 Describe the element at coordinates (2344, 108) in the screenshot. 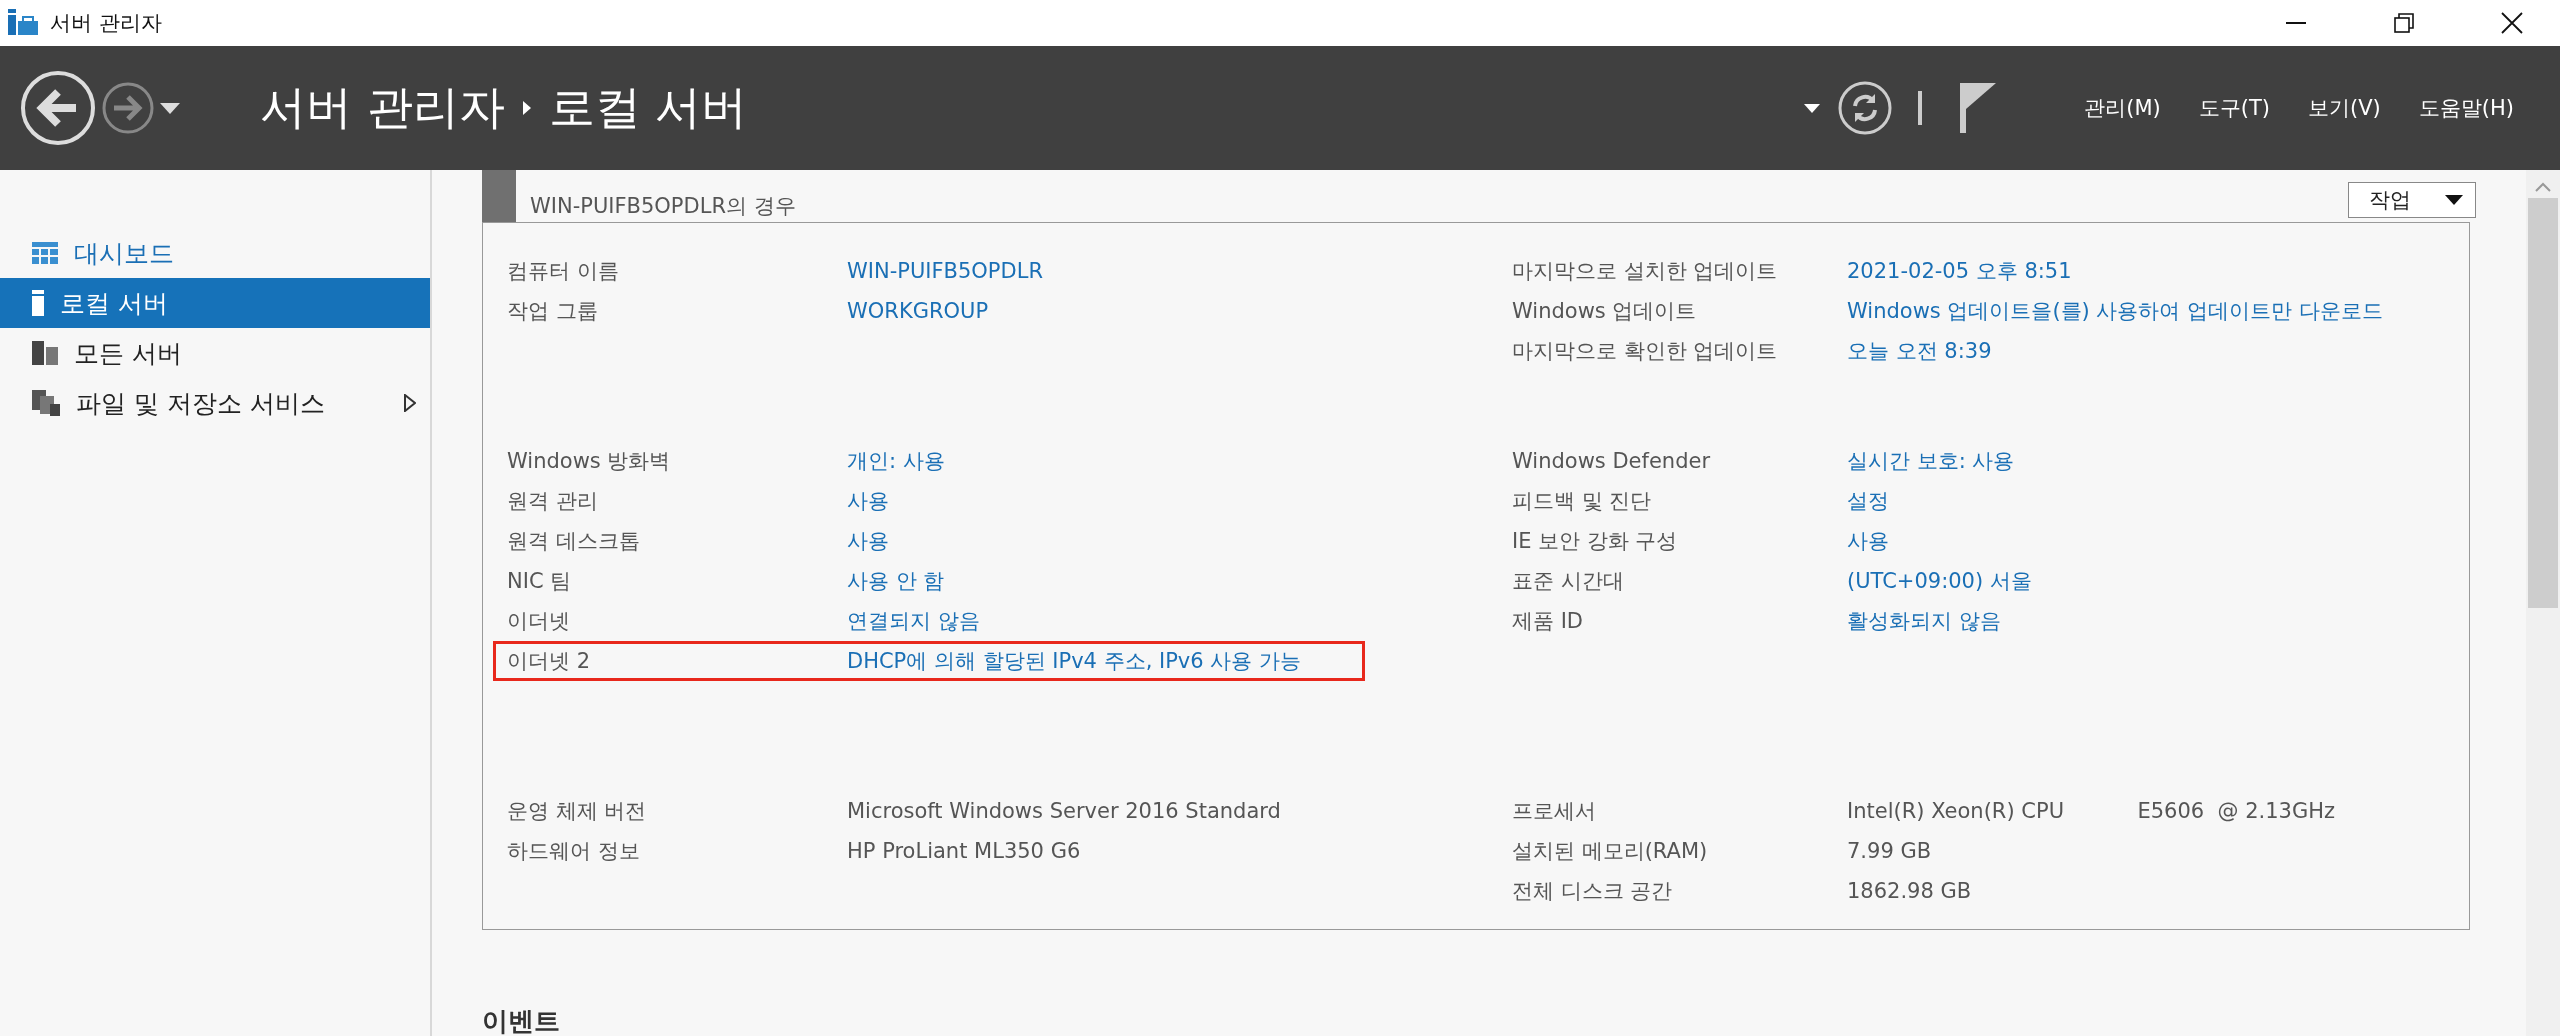

I see `menu-item: 보기(V)` at that location.